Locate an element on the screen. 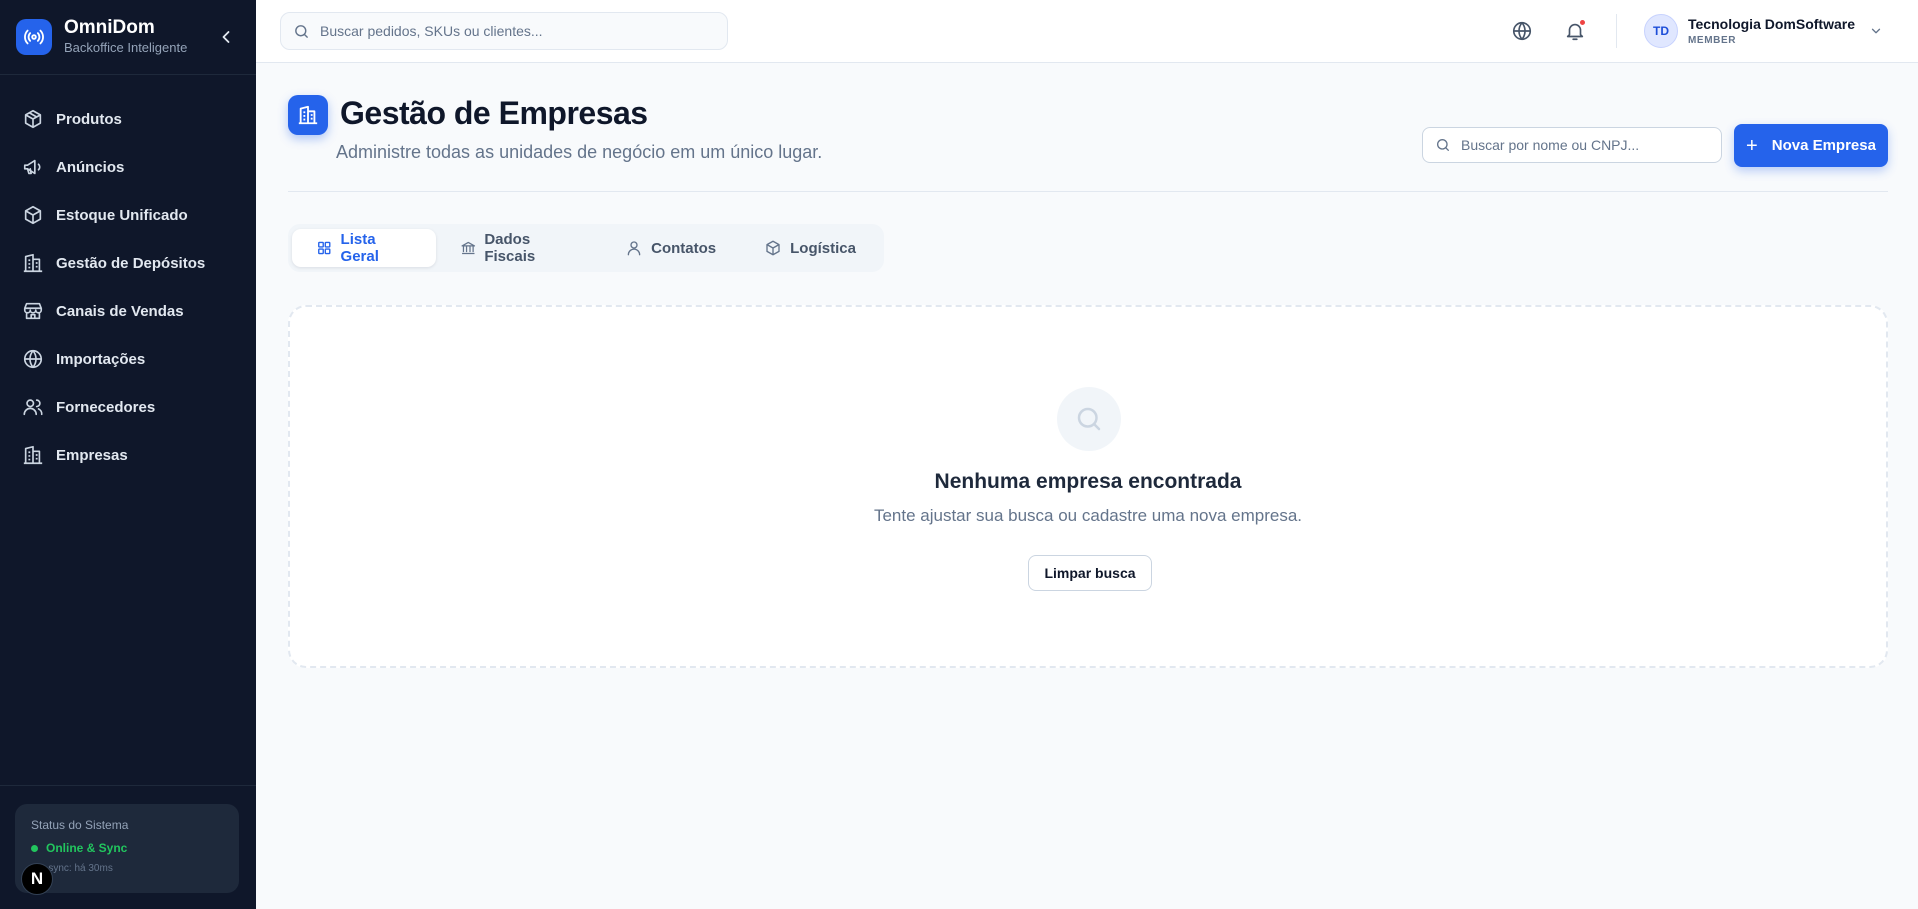 This screenshot has height=909, width=1918. sidebar-item-label: Estoque Unificado is located at coordinates (122, 215).